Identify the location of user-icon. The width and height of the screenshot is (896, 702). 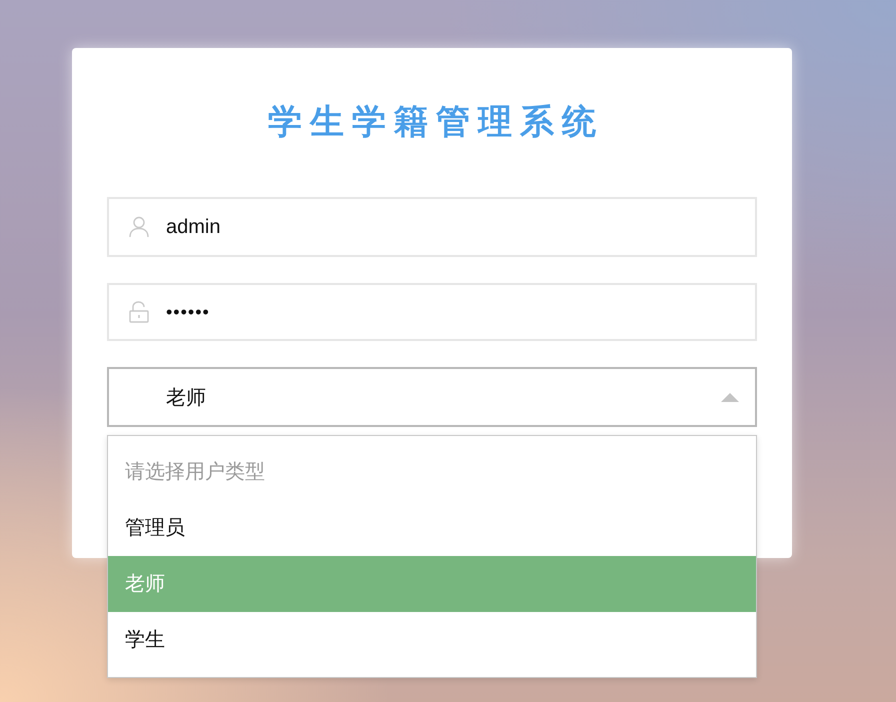
(139, 227).